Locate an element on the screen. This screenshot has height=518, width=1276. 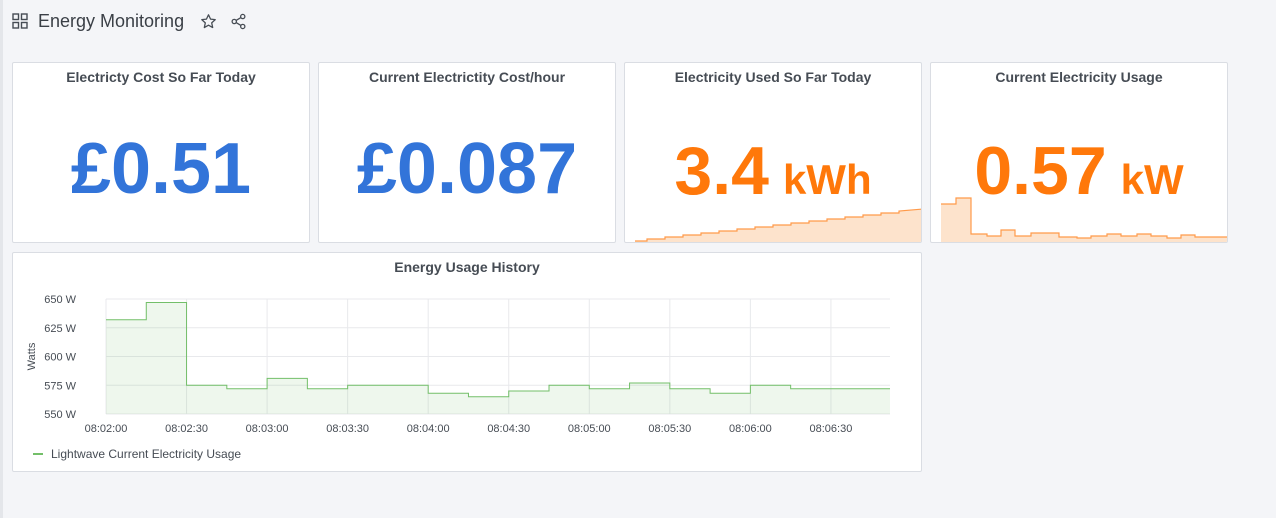
y-tick-label: 550 W is located at coordinates (60, 415).